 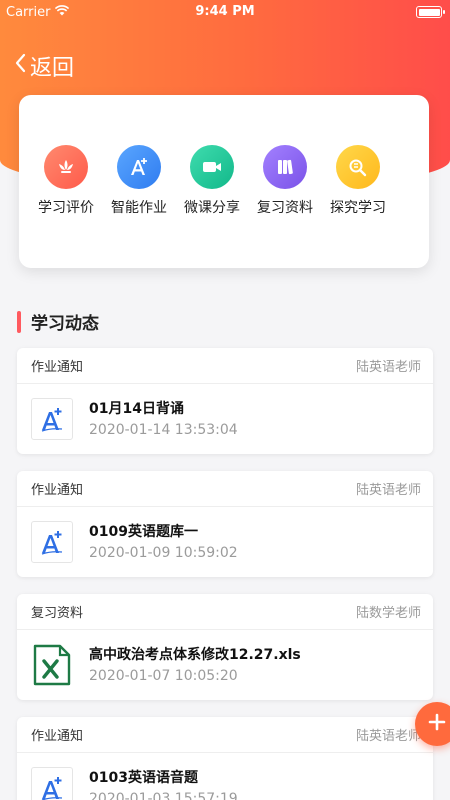 What do you see at coordinates (19, 321) in the screenshot?
I see `section-accent-bar` at bounding box center [19, 321].